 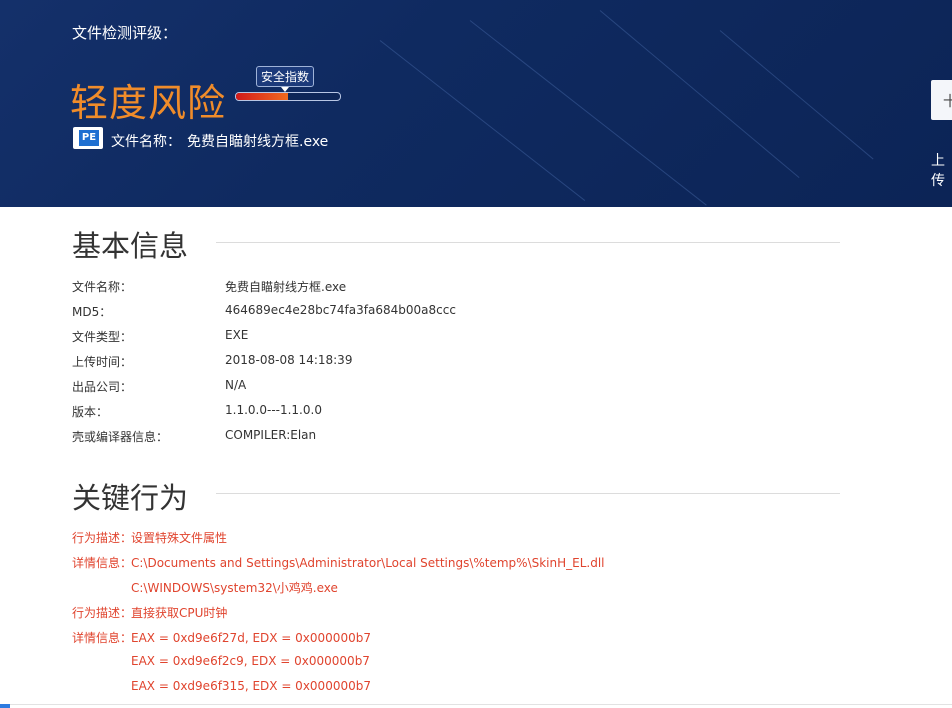 I want to click on risk-level: 轻度风险, so click(x=148, y=103).